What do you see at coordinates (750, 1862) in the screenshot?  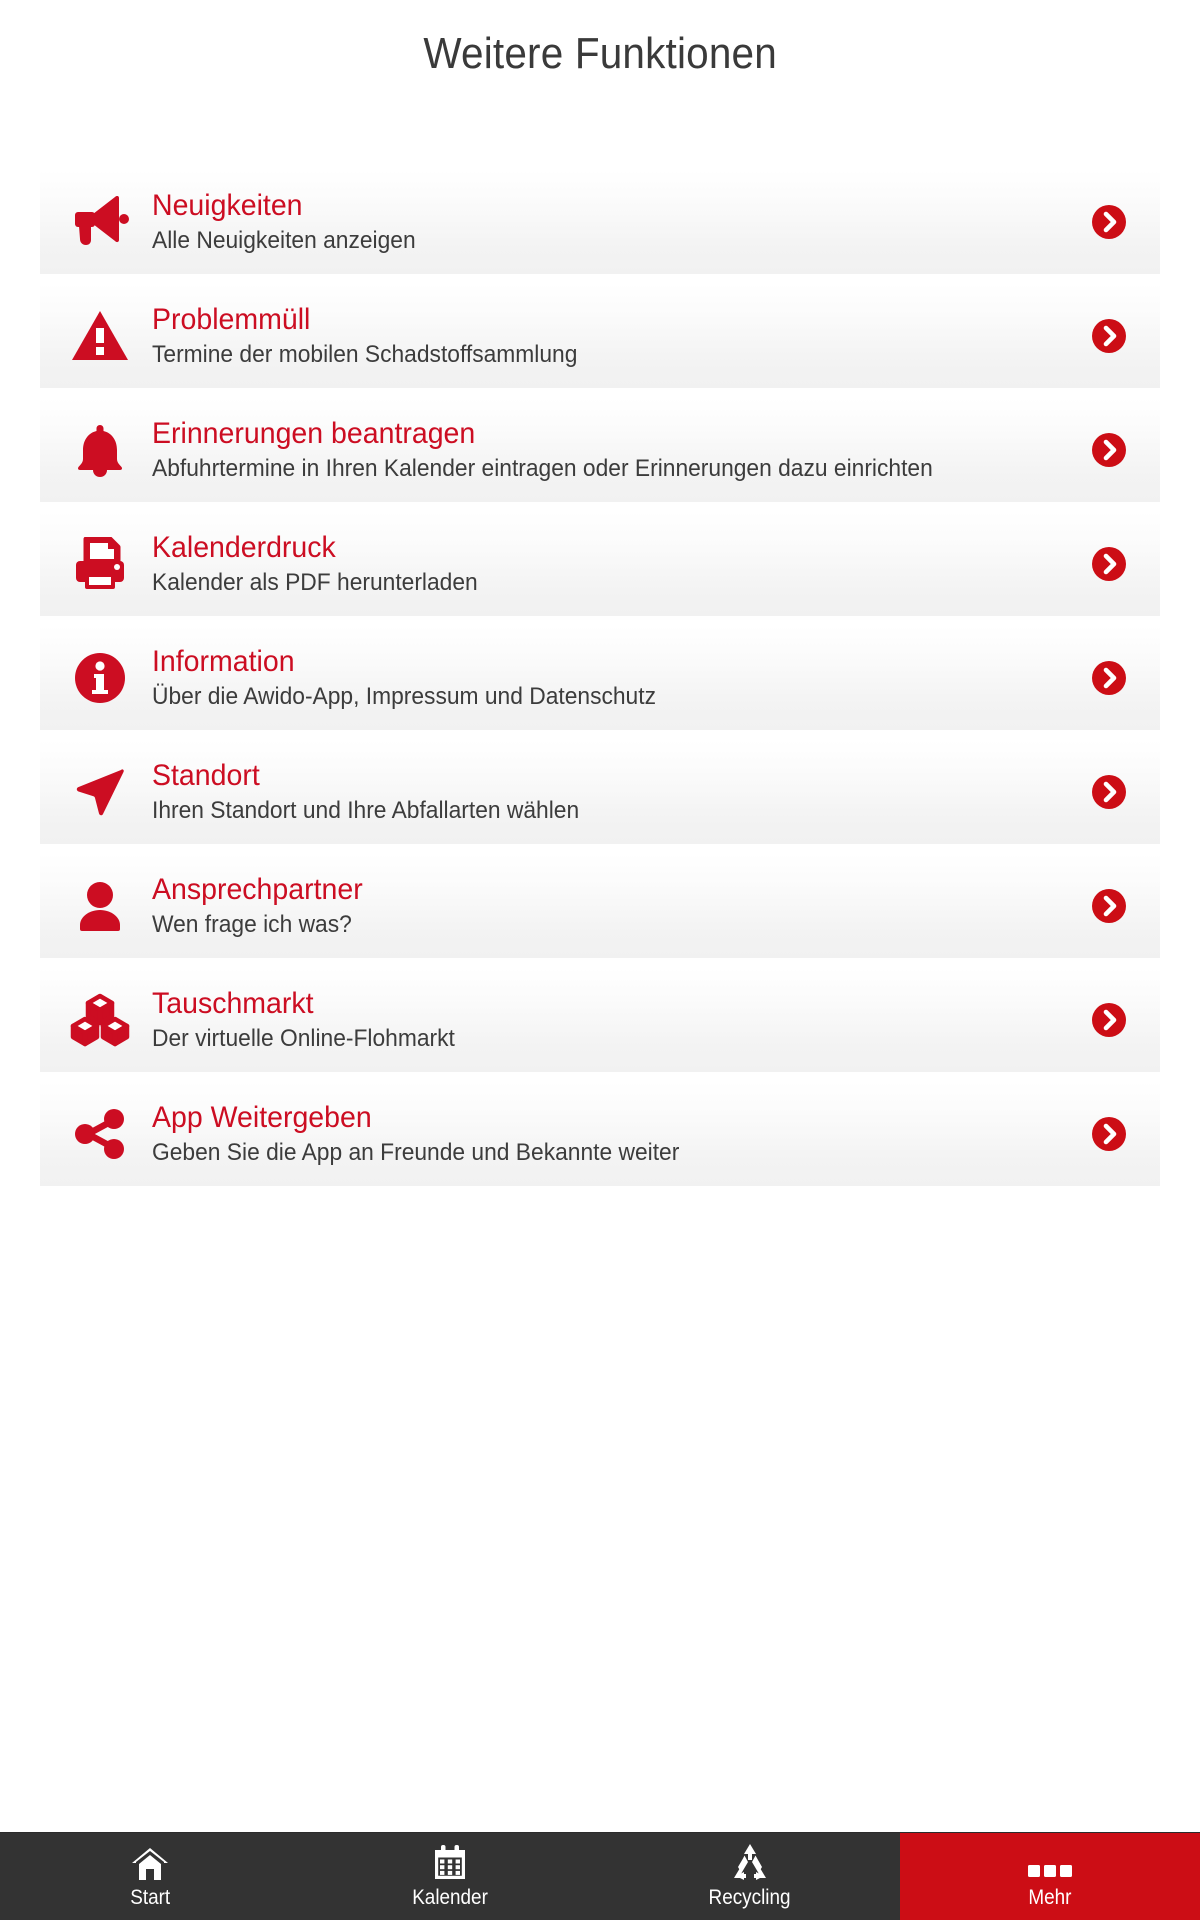 I see `recycling-icon` at bounding box center [750, 1862].